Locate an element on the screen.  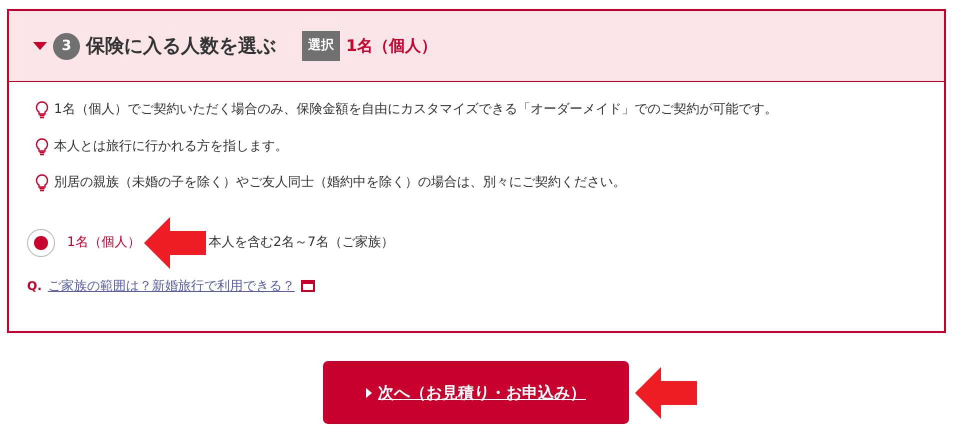
play-icon is located at coordinates (369, 393).